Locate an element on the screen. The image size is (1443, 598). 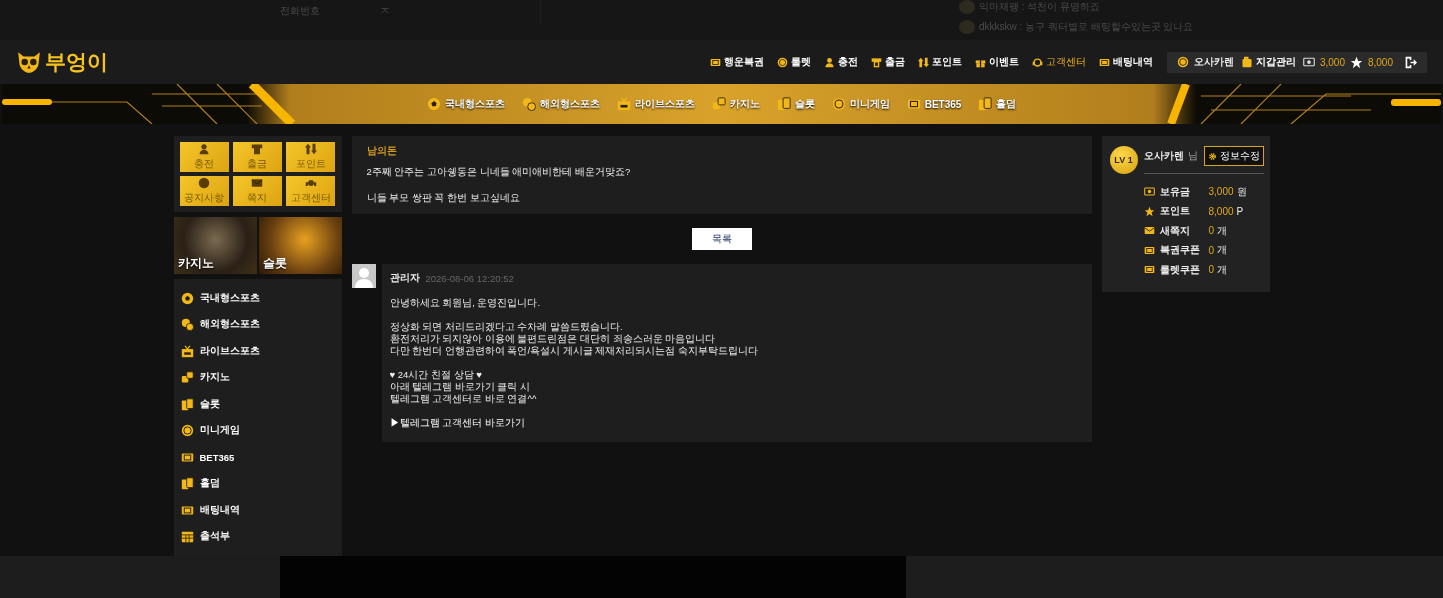
honorific: 님 is located at coordinates (1192, 156).